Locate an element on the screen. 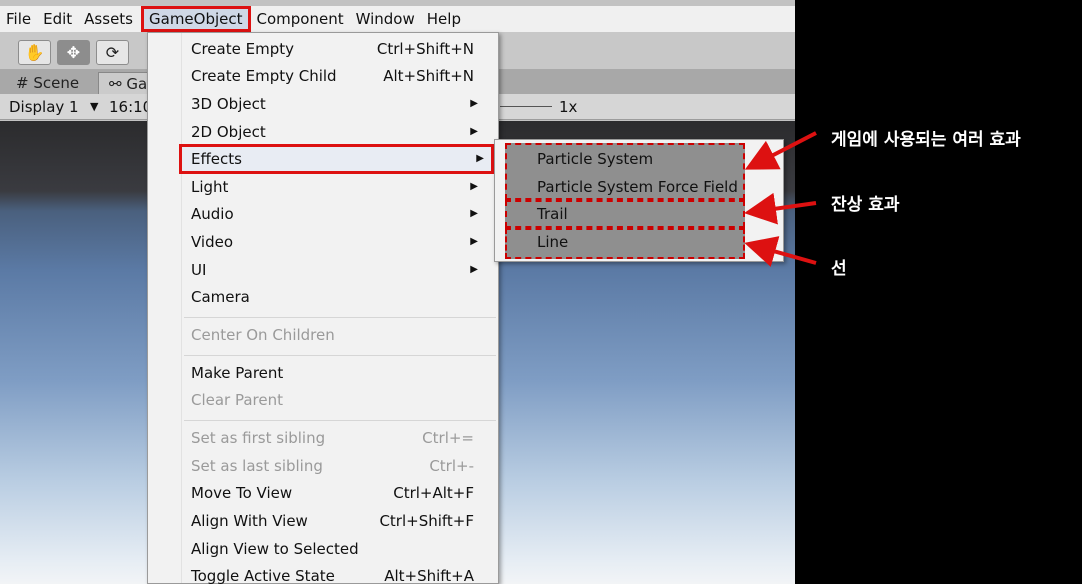  annotation-trail: 잔상 효과 is located at coordinates (865, 205).